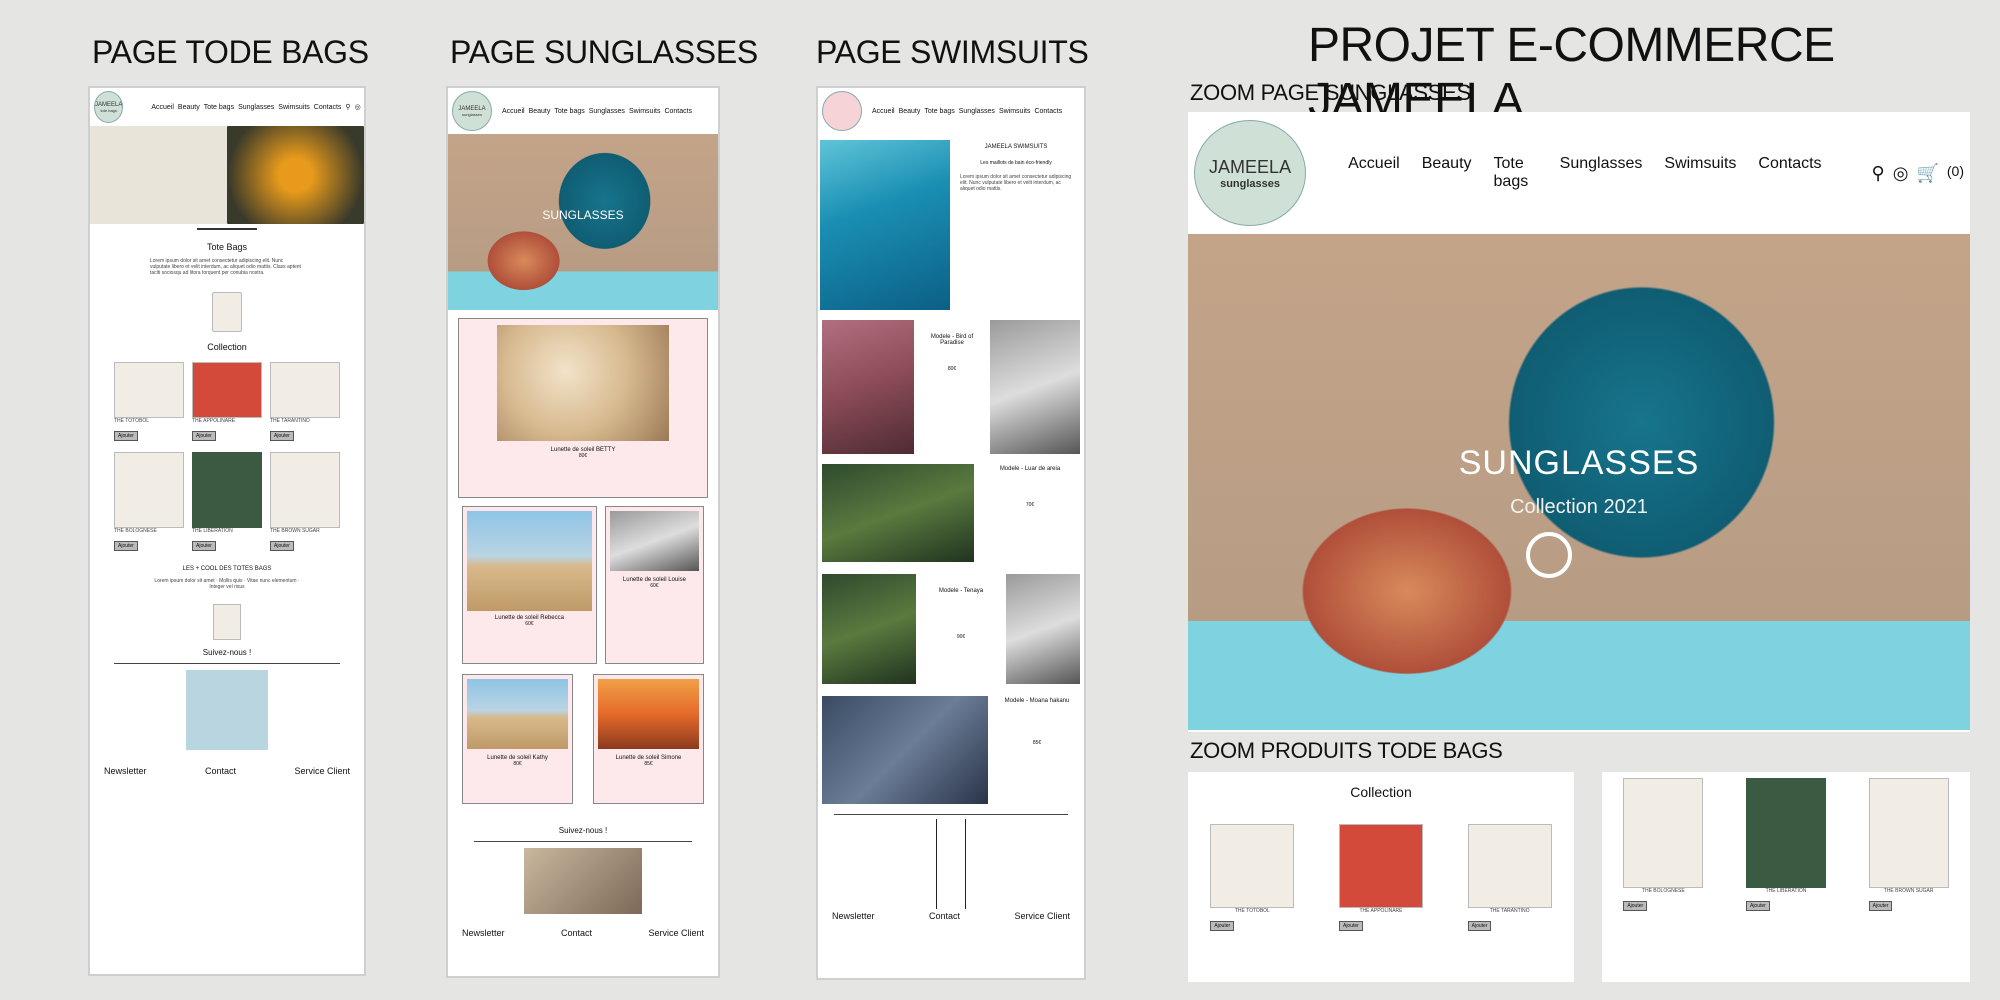  Describe the element at coordinates (230, 52) in the screenshot. I see `tote-page-title: PAGE TODE BAGS` at that location.